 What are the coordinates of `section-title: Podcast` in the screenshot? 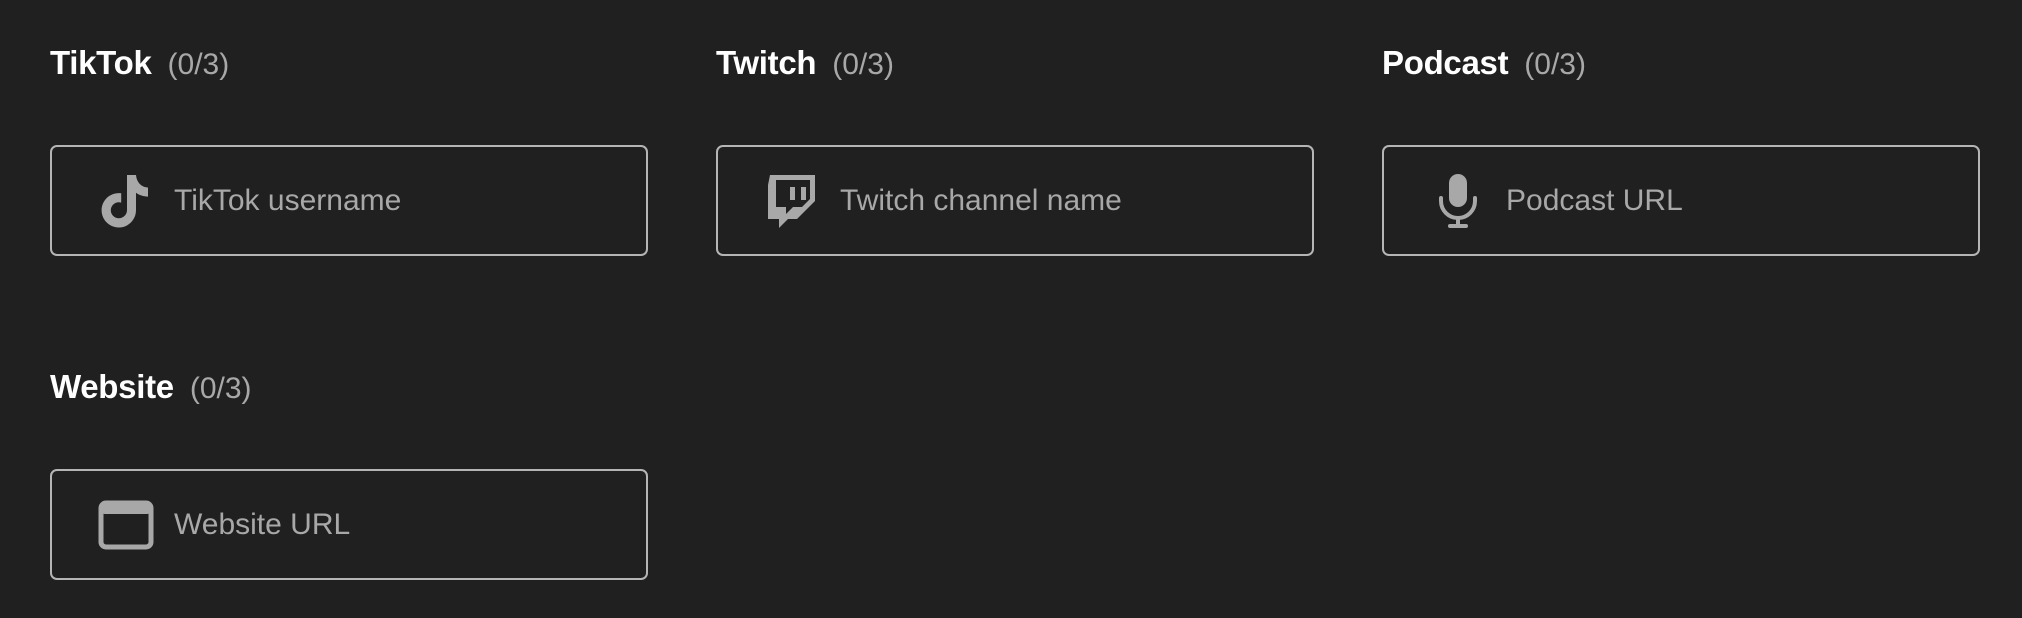 It's located at (1445, 62).